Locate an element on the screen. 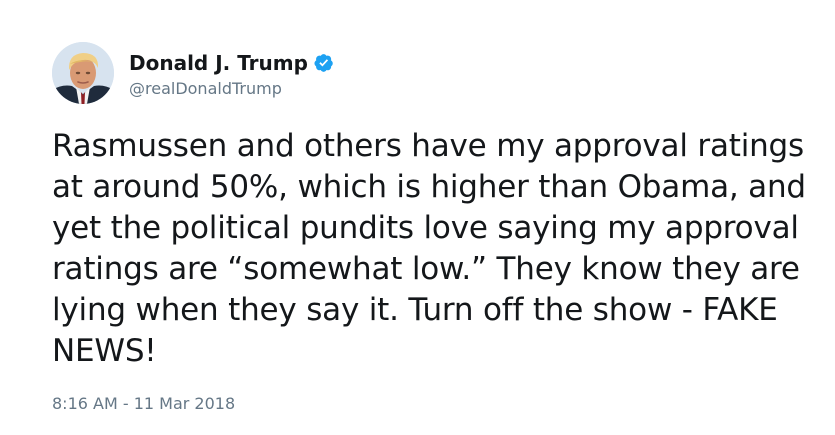  author-handle: @realDonaldTrump is located at coordinates (231, 88).